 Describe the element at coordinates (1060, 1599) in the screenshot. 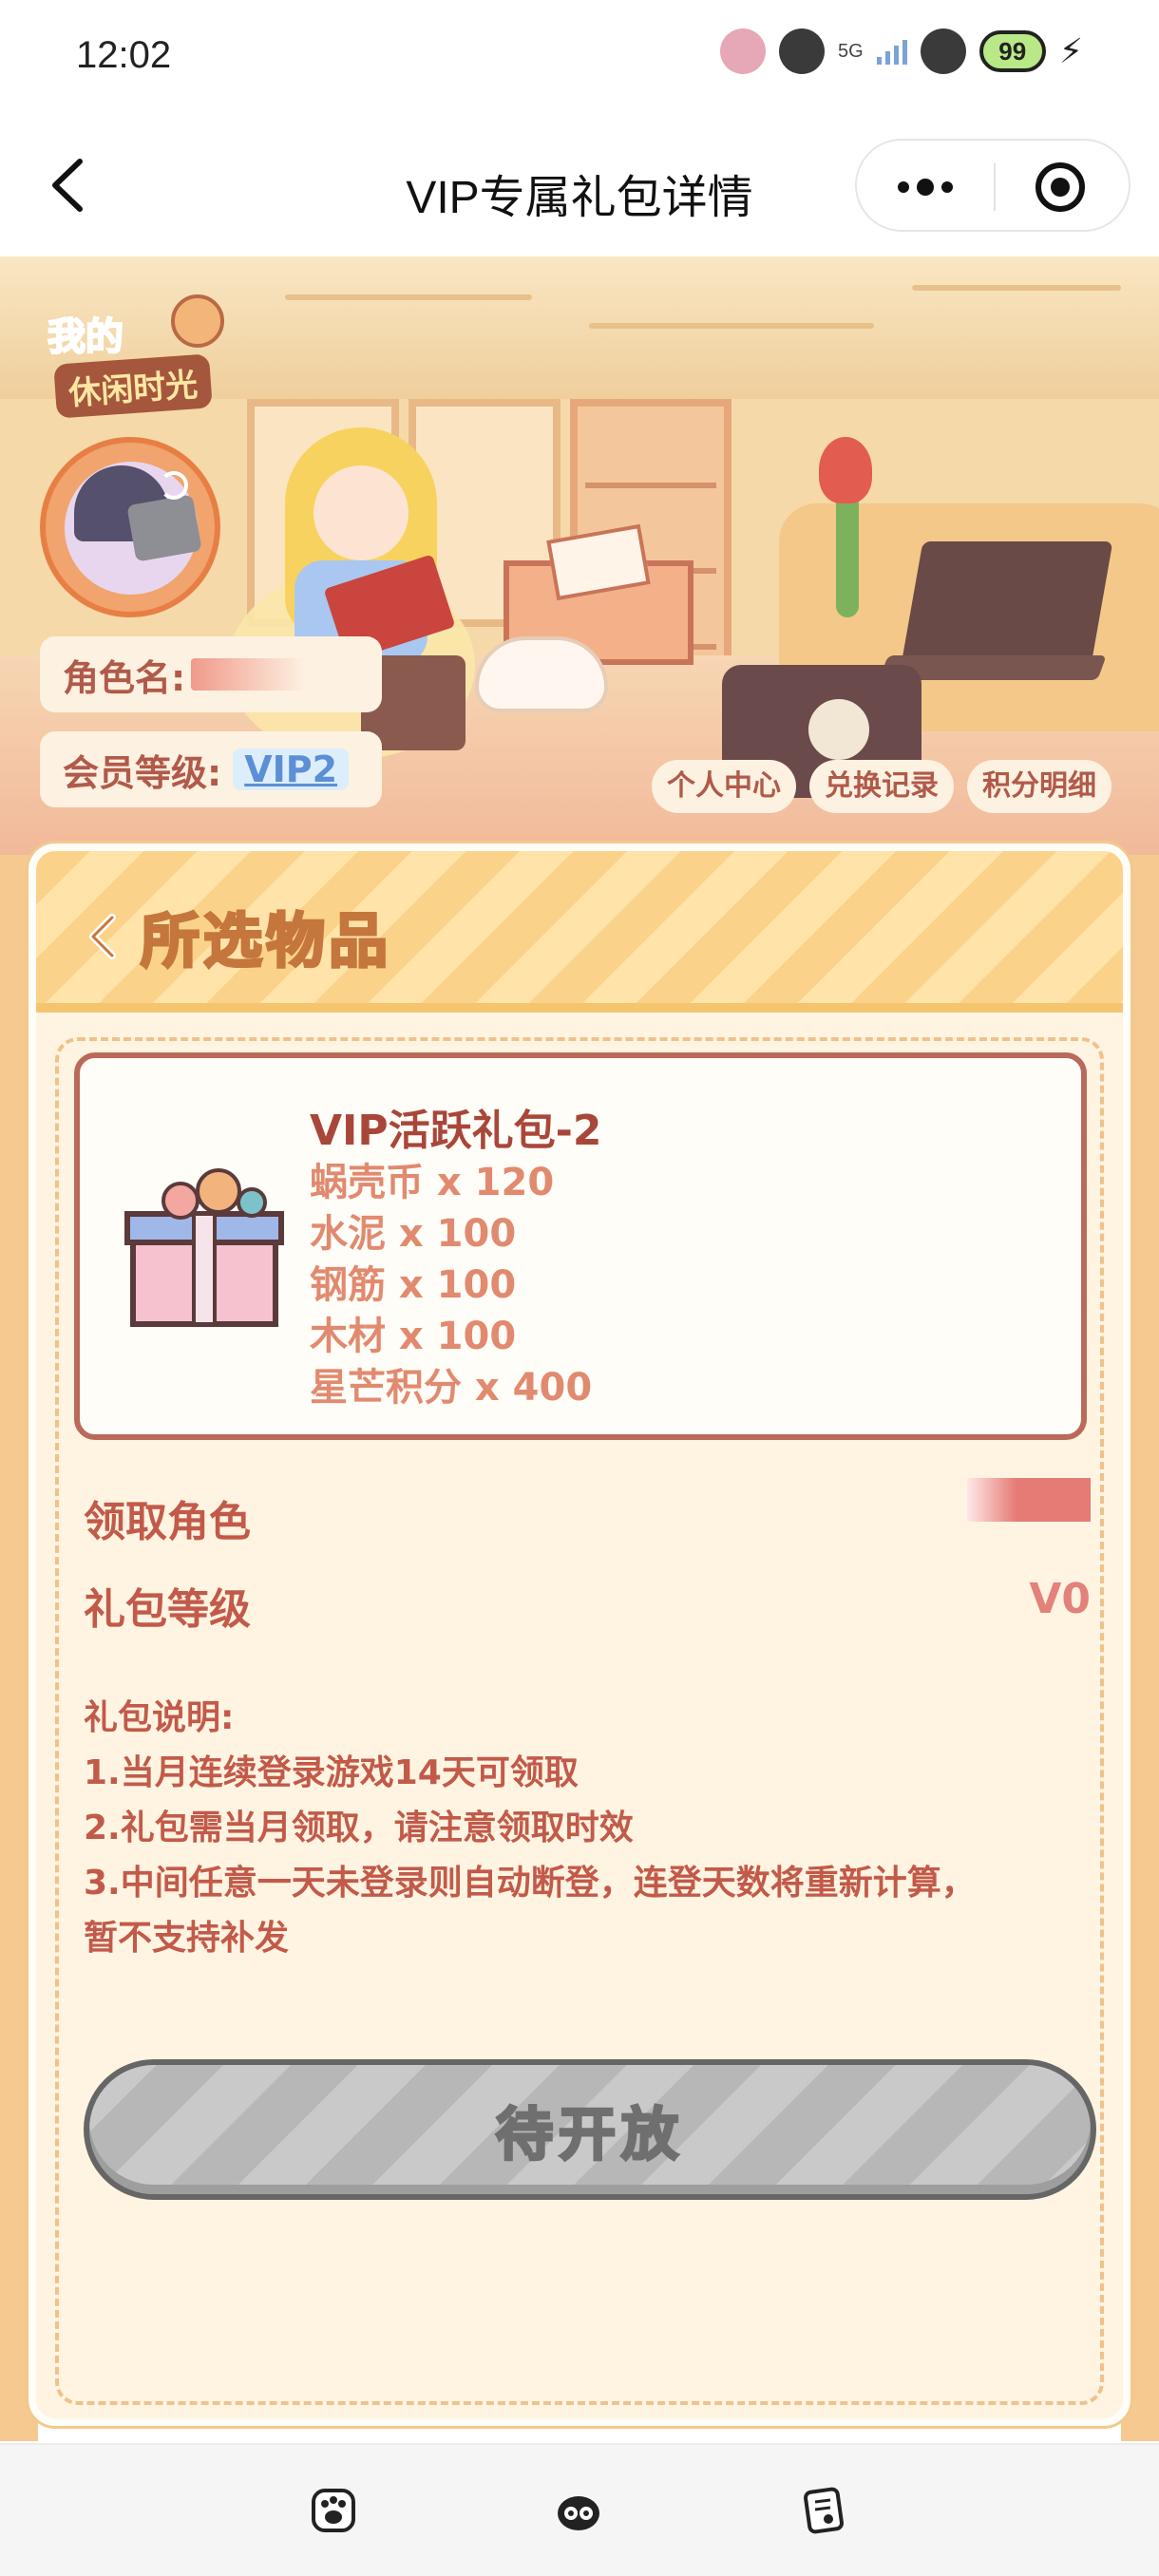

I see `gift-level-value: V0` at that location.